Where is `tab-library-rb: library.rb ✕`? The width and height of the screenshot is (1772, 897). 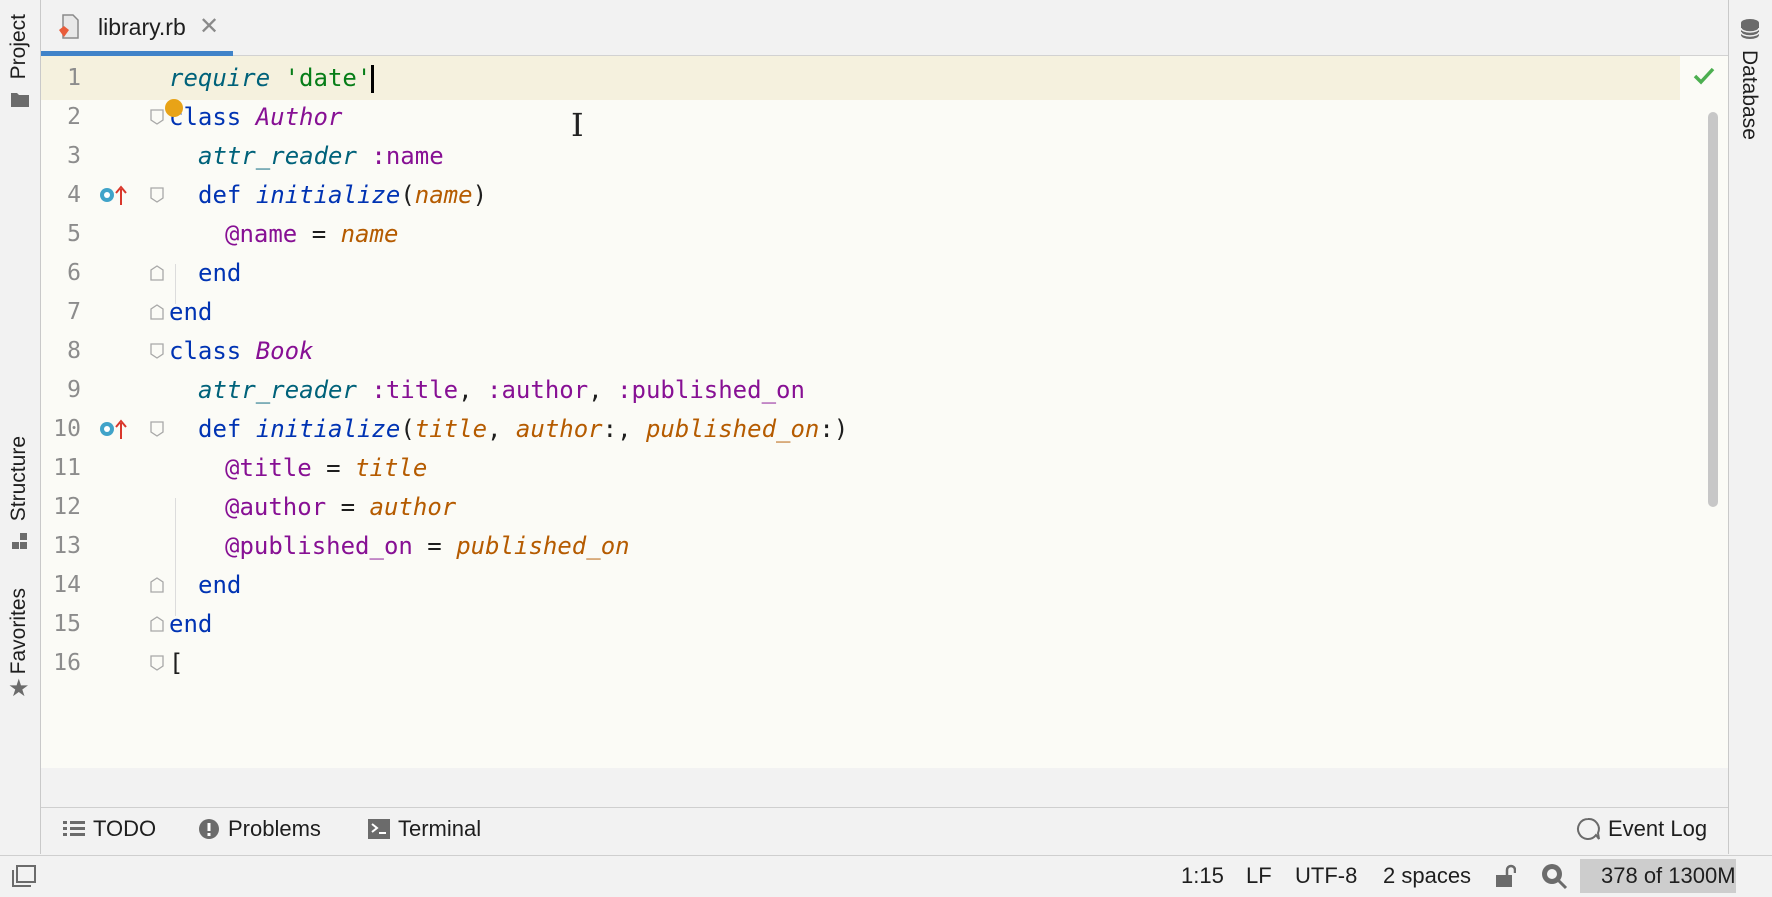
tab-library-rb: library.rb ✕ is located at coordinates (137, 28).